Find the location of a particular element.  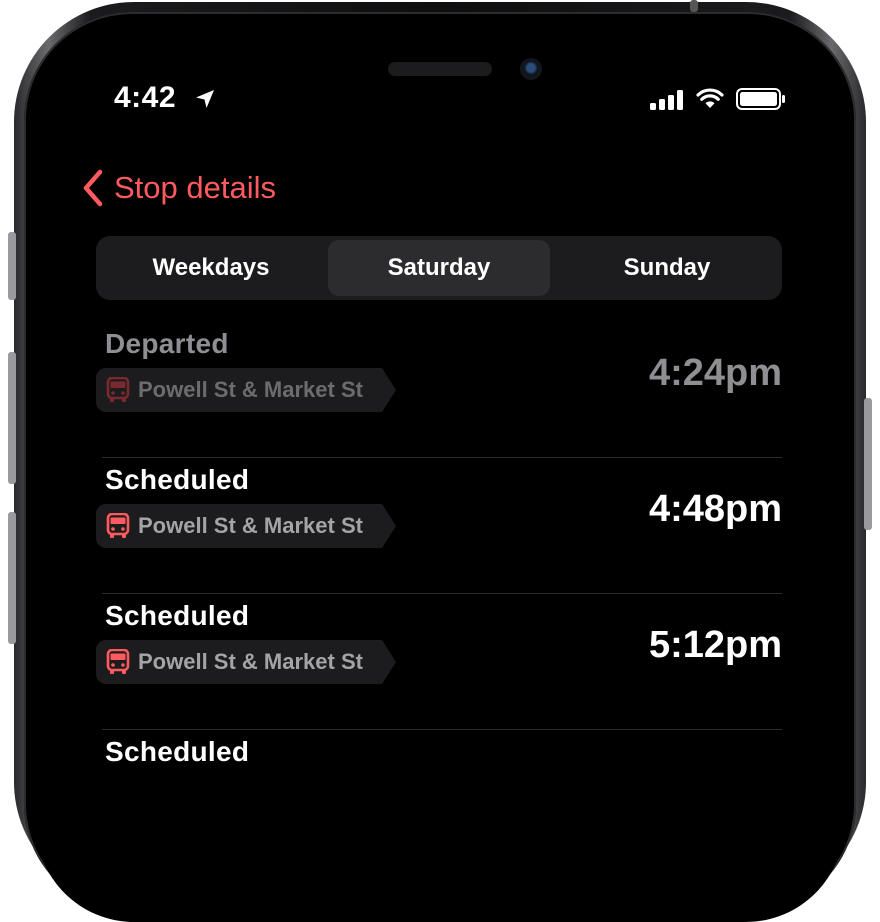

mute-switch is located at coordinates (12, 266).